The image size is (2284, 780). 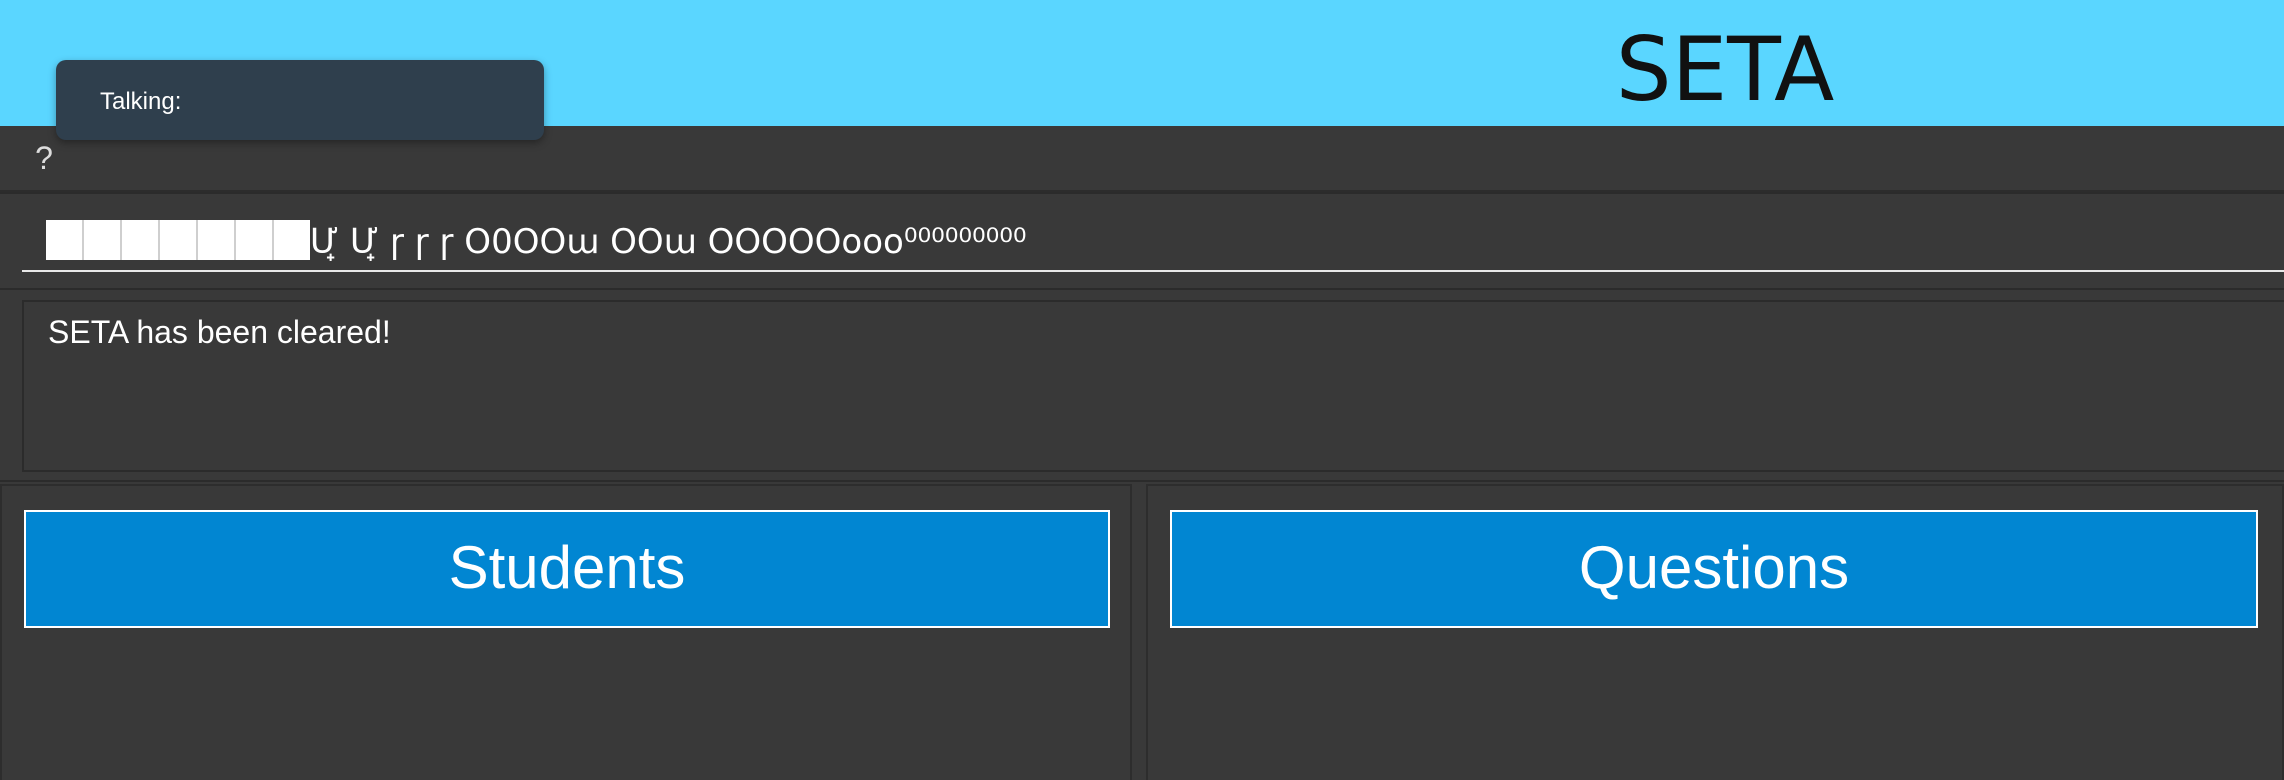 What do you see at coordinates (567, 569) in the screenshot?
I see `students-header: Students` at bounding box center [567, 569].